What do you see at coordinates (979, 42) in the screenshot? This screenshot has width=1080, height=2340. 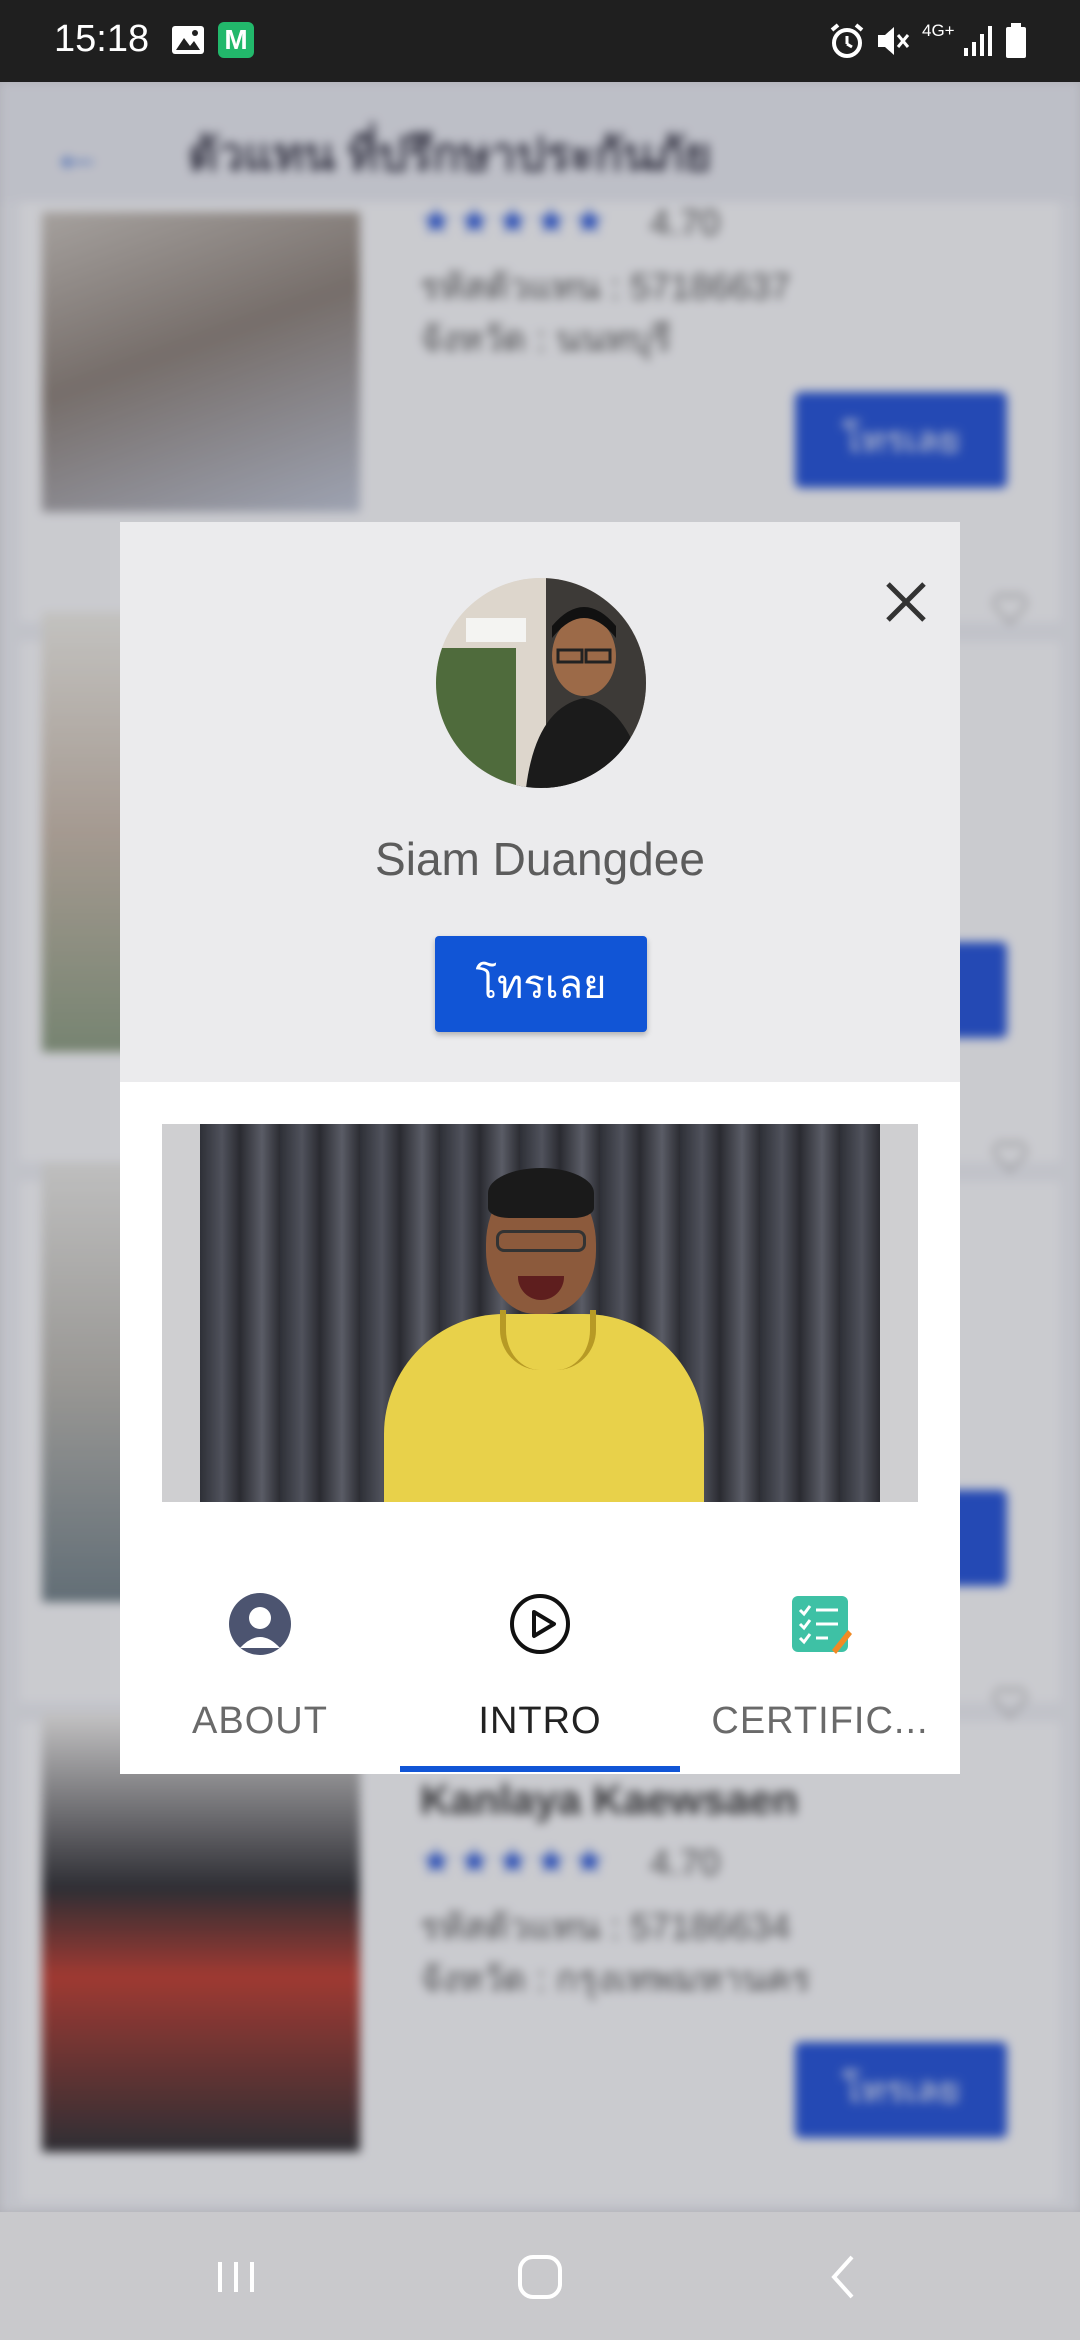 I see `signal-icon` at bounding box center [979, 42].